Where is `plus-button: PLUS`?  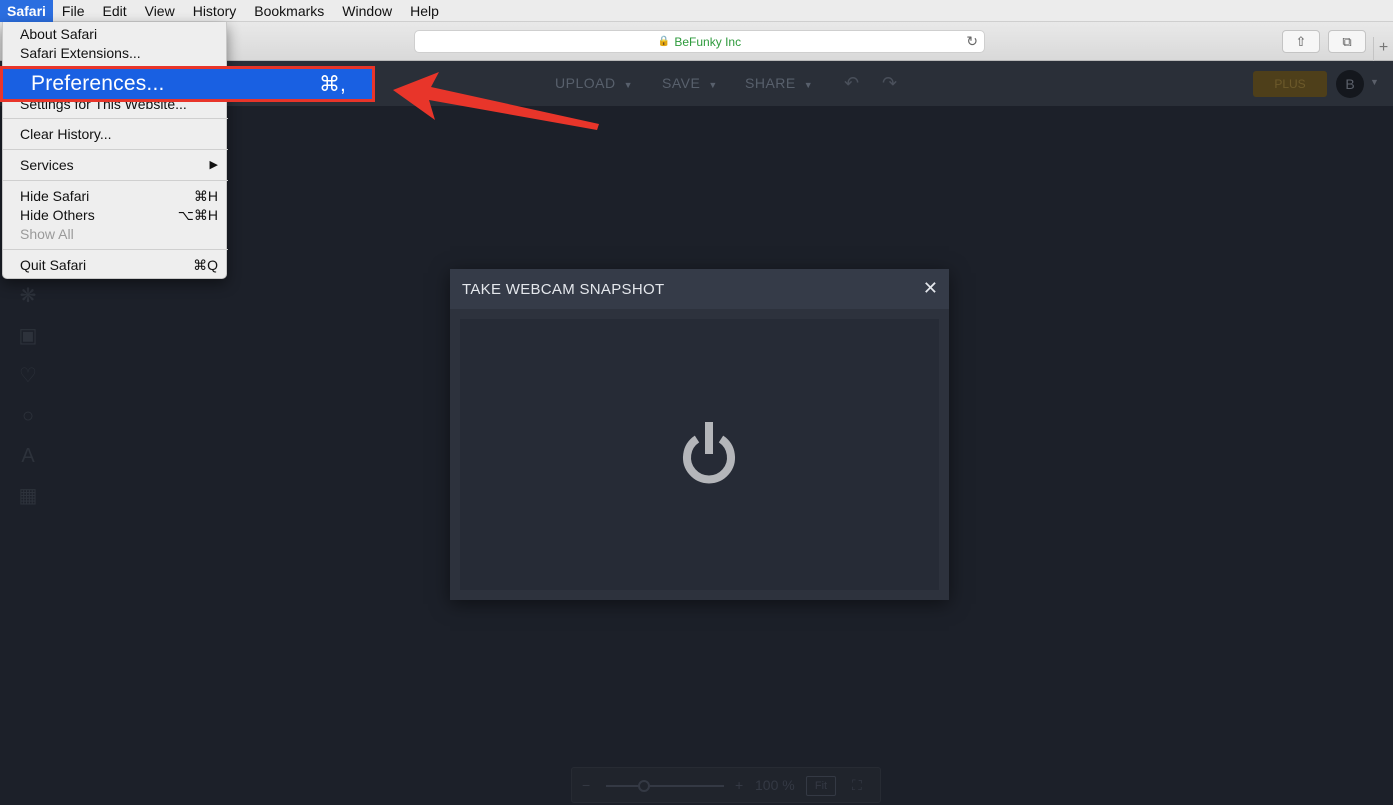
plus-button: PLUS is located at coordinates (1290, 84).